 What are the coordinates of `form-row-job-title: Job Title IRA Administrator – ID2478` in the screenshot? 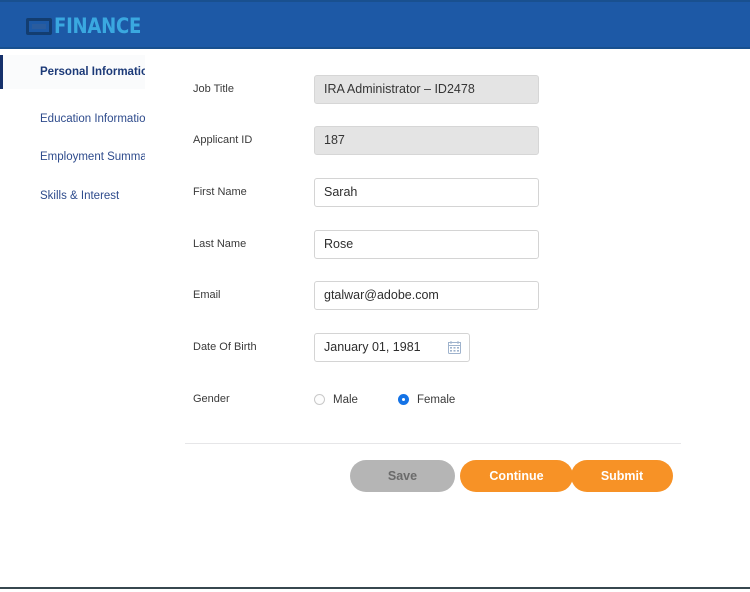 It's located at (443, 90).